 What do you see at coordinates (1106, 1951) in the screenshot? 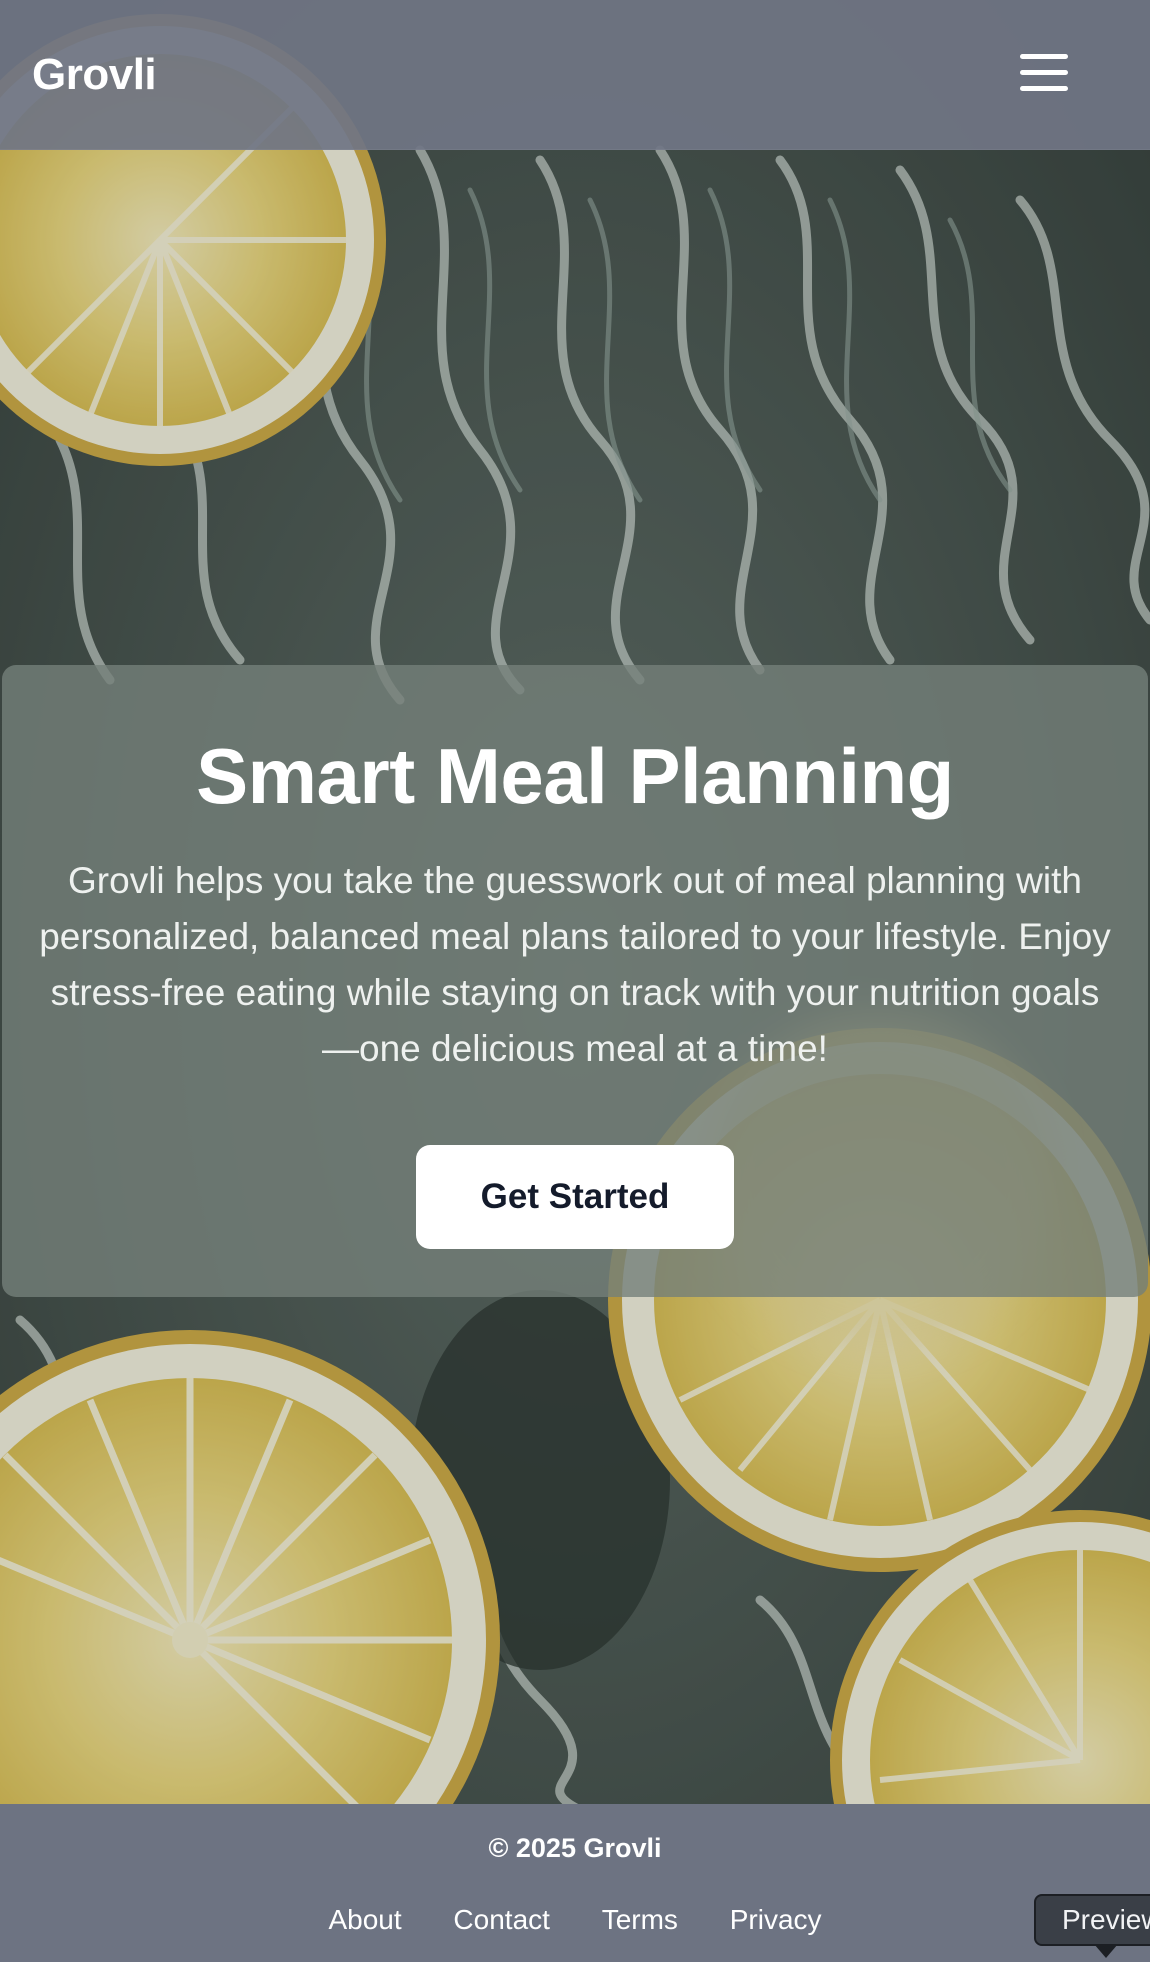
I see `preview-badge-pointer` at bounding box center [1106, 1951].